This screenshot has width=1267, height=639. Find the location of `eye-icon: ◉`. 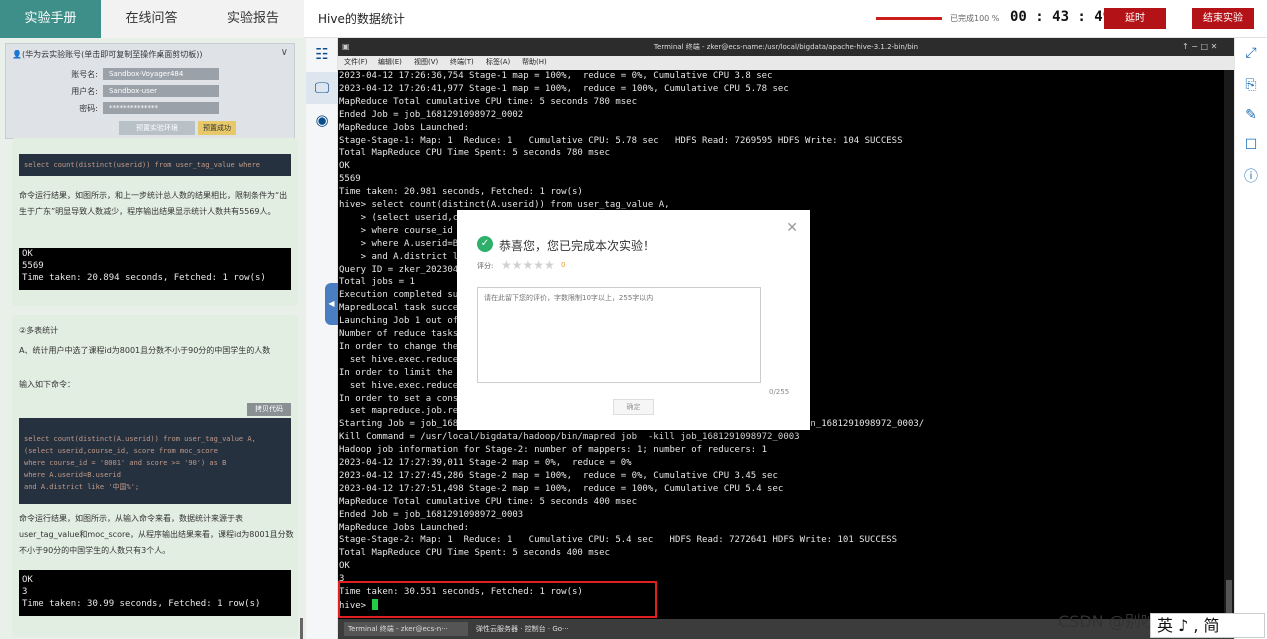

eye-icon: ◉ is located at coordinates (322, 120).